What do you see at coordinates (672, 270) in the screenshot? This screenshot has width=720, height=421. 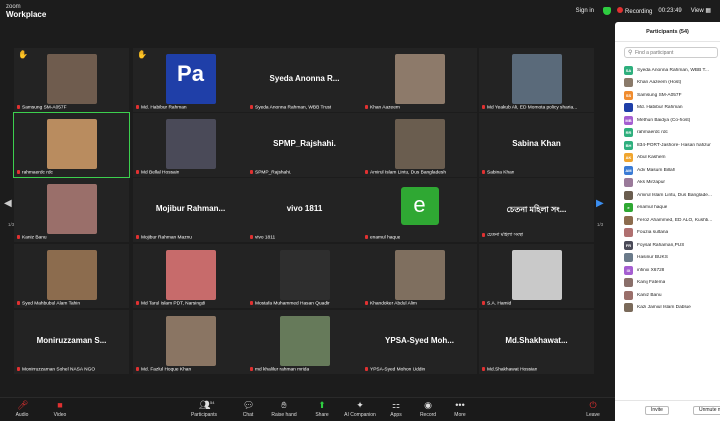 I see `participant-row: IX infinix X6728` at bounding box center [672, 270].